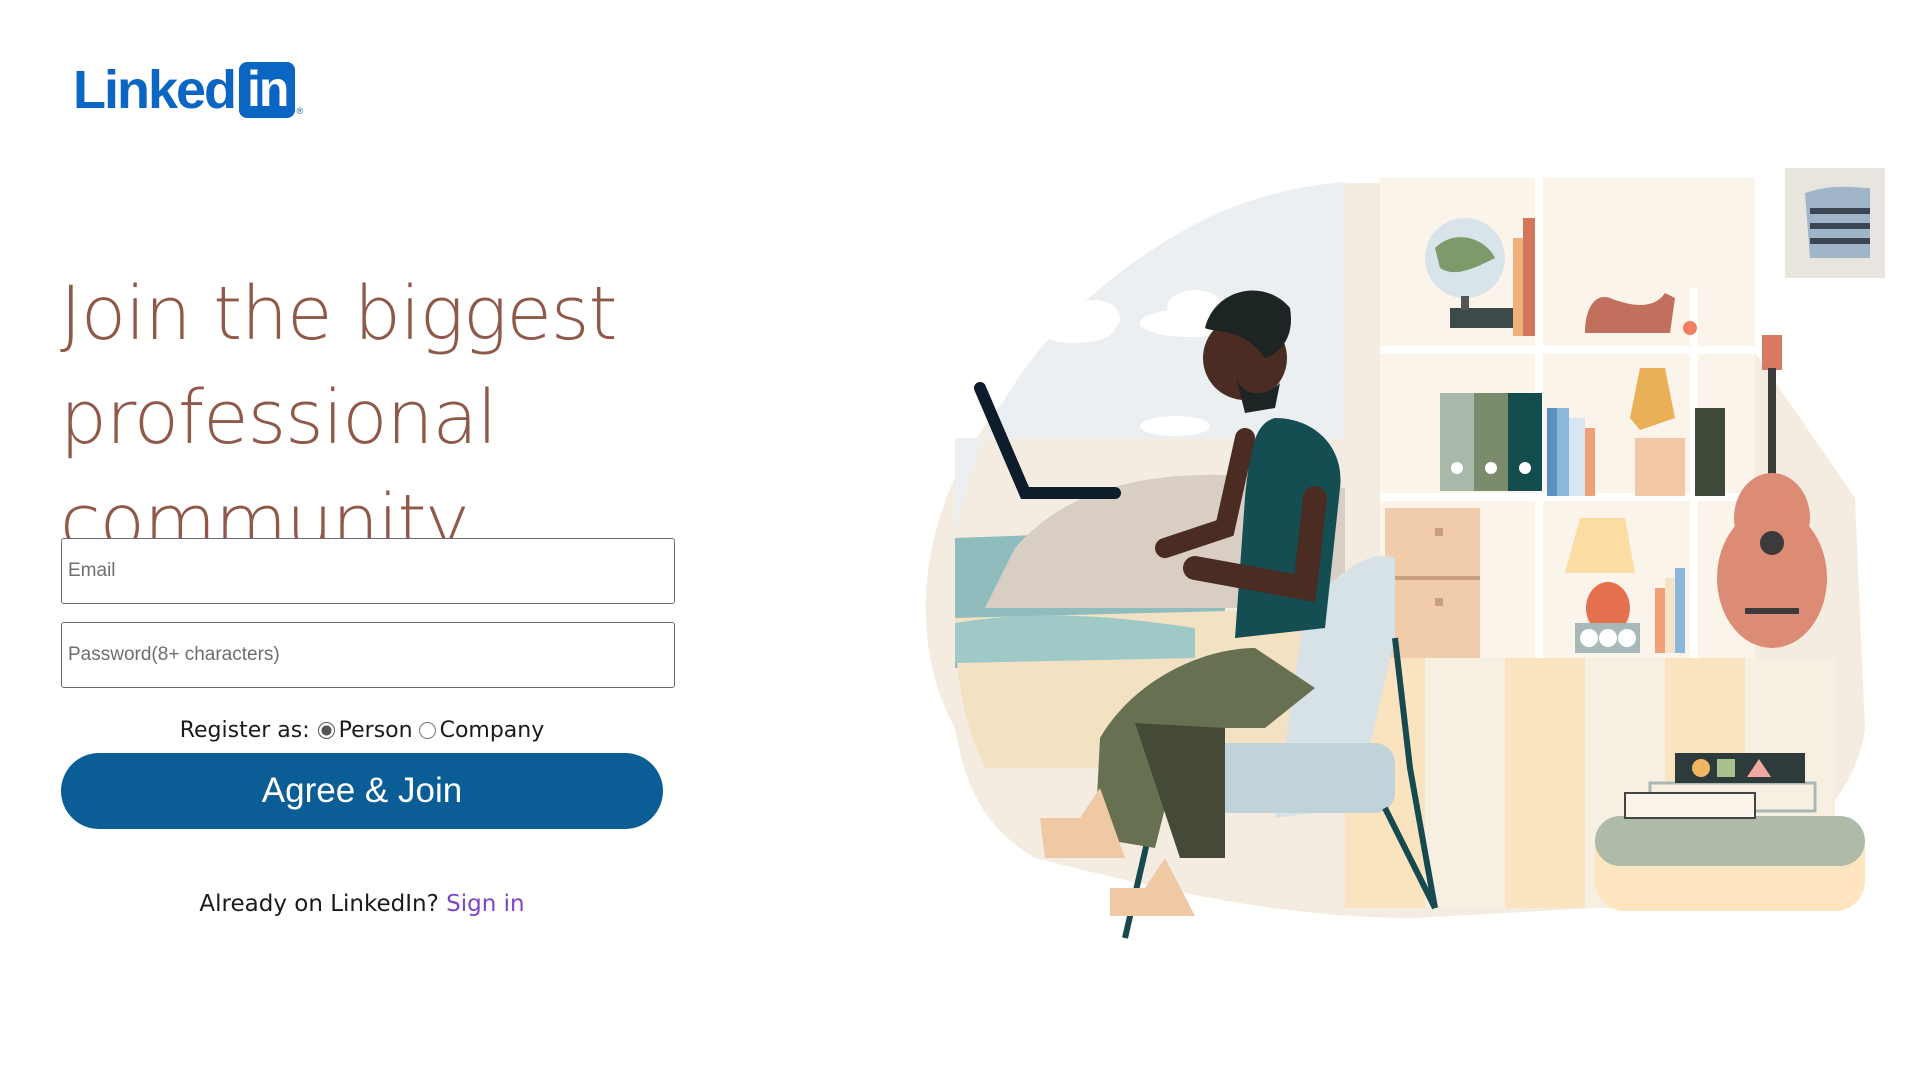  I want to click on logo-in-box: in, so click(267, 90).